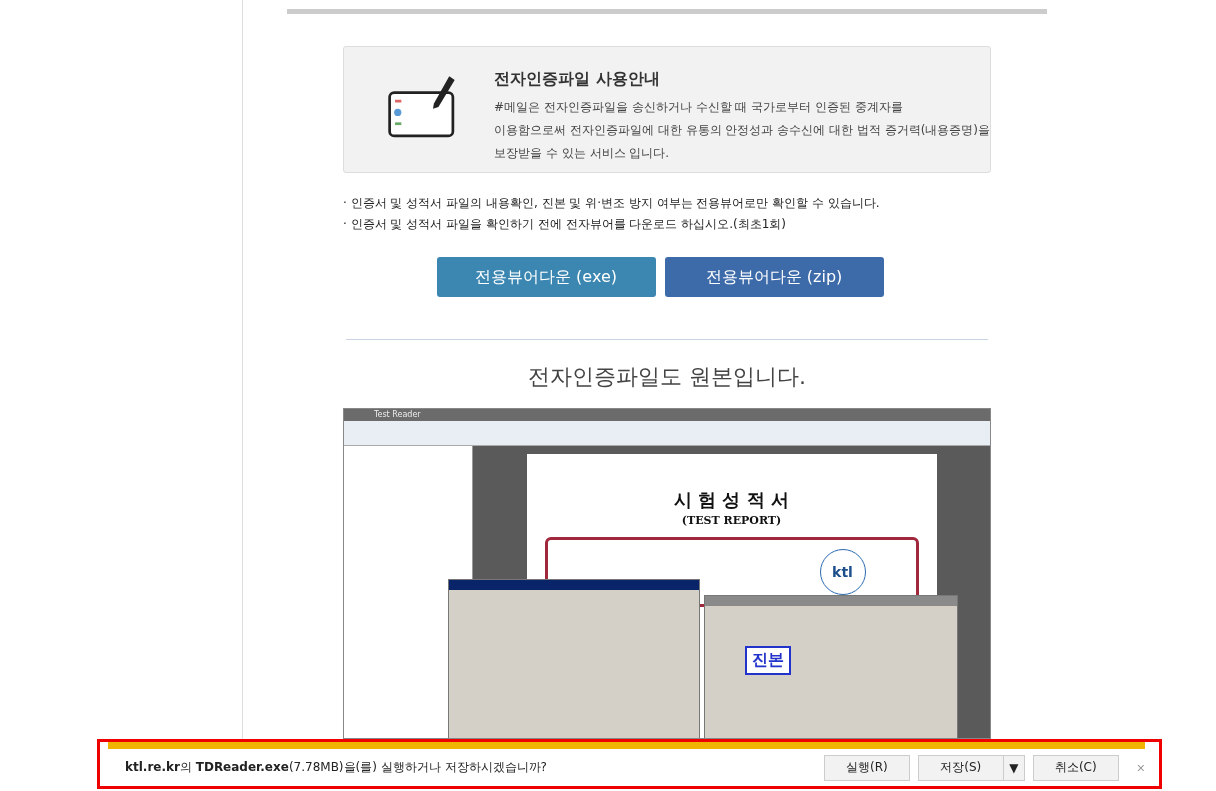 Image resolution: width=1216 pixels, height=791 pixels. Describe the element at coordinates (742, 130) in the screenshot. I see `info-text: 이용함으로써 전자인증파일에 대한 유통의 안정성과 송수신에 대한 법적 증거력(내용증명)을` at that location.